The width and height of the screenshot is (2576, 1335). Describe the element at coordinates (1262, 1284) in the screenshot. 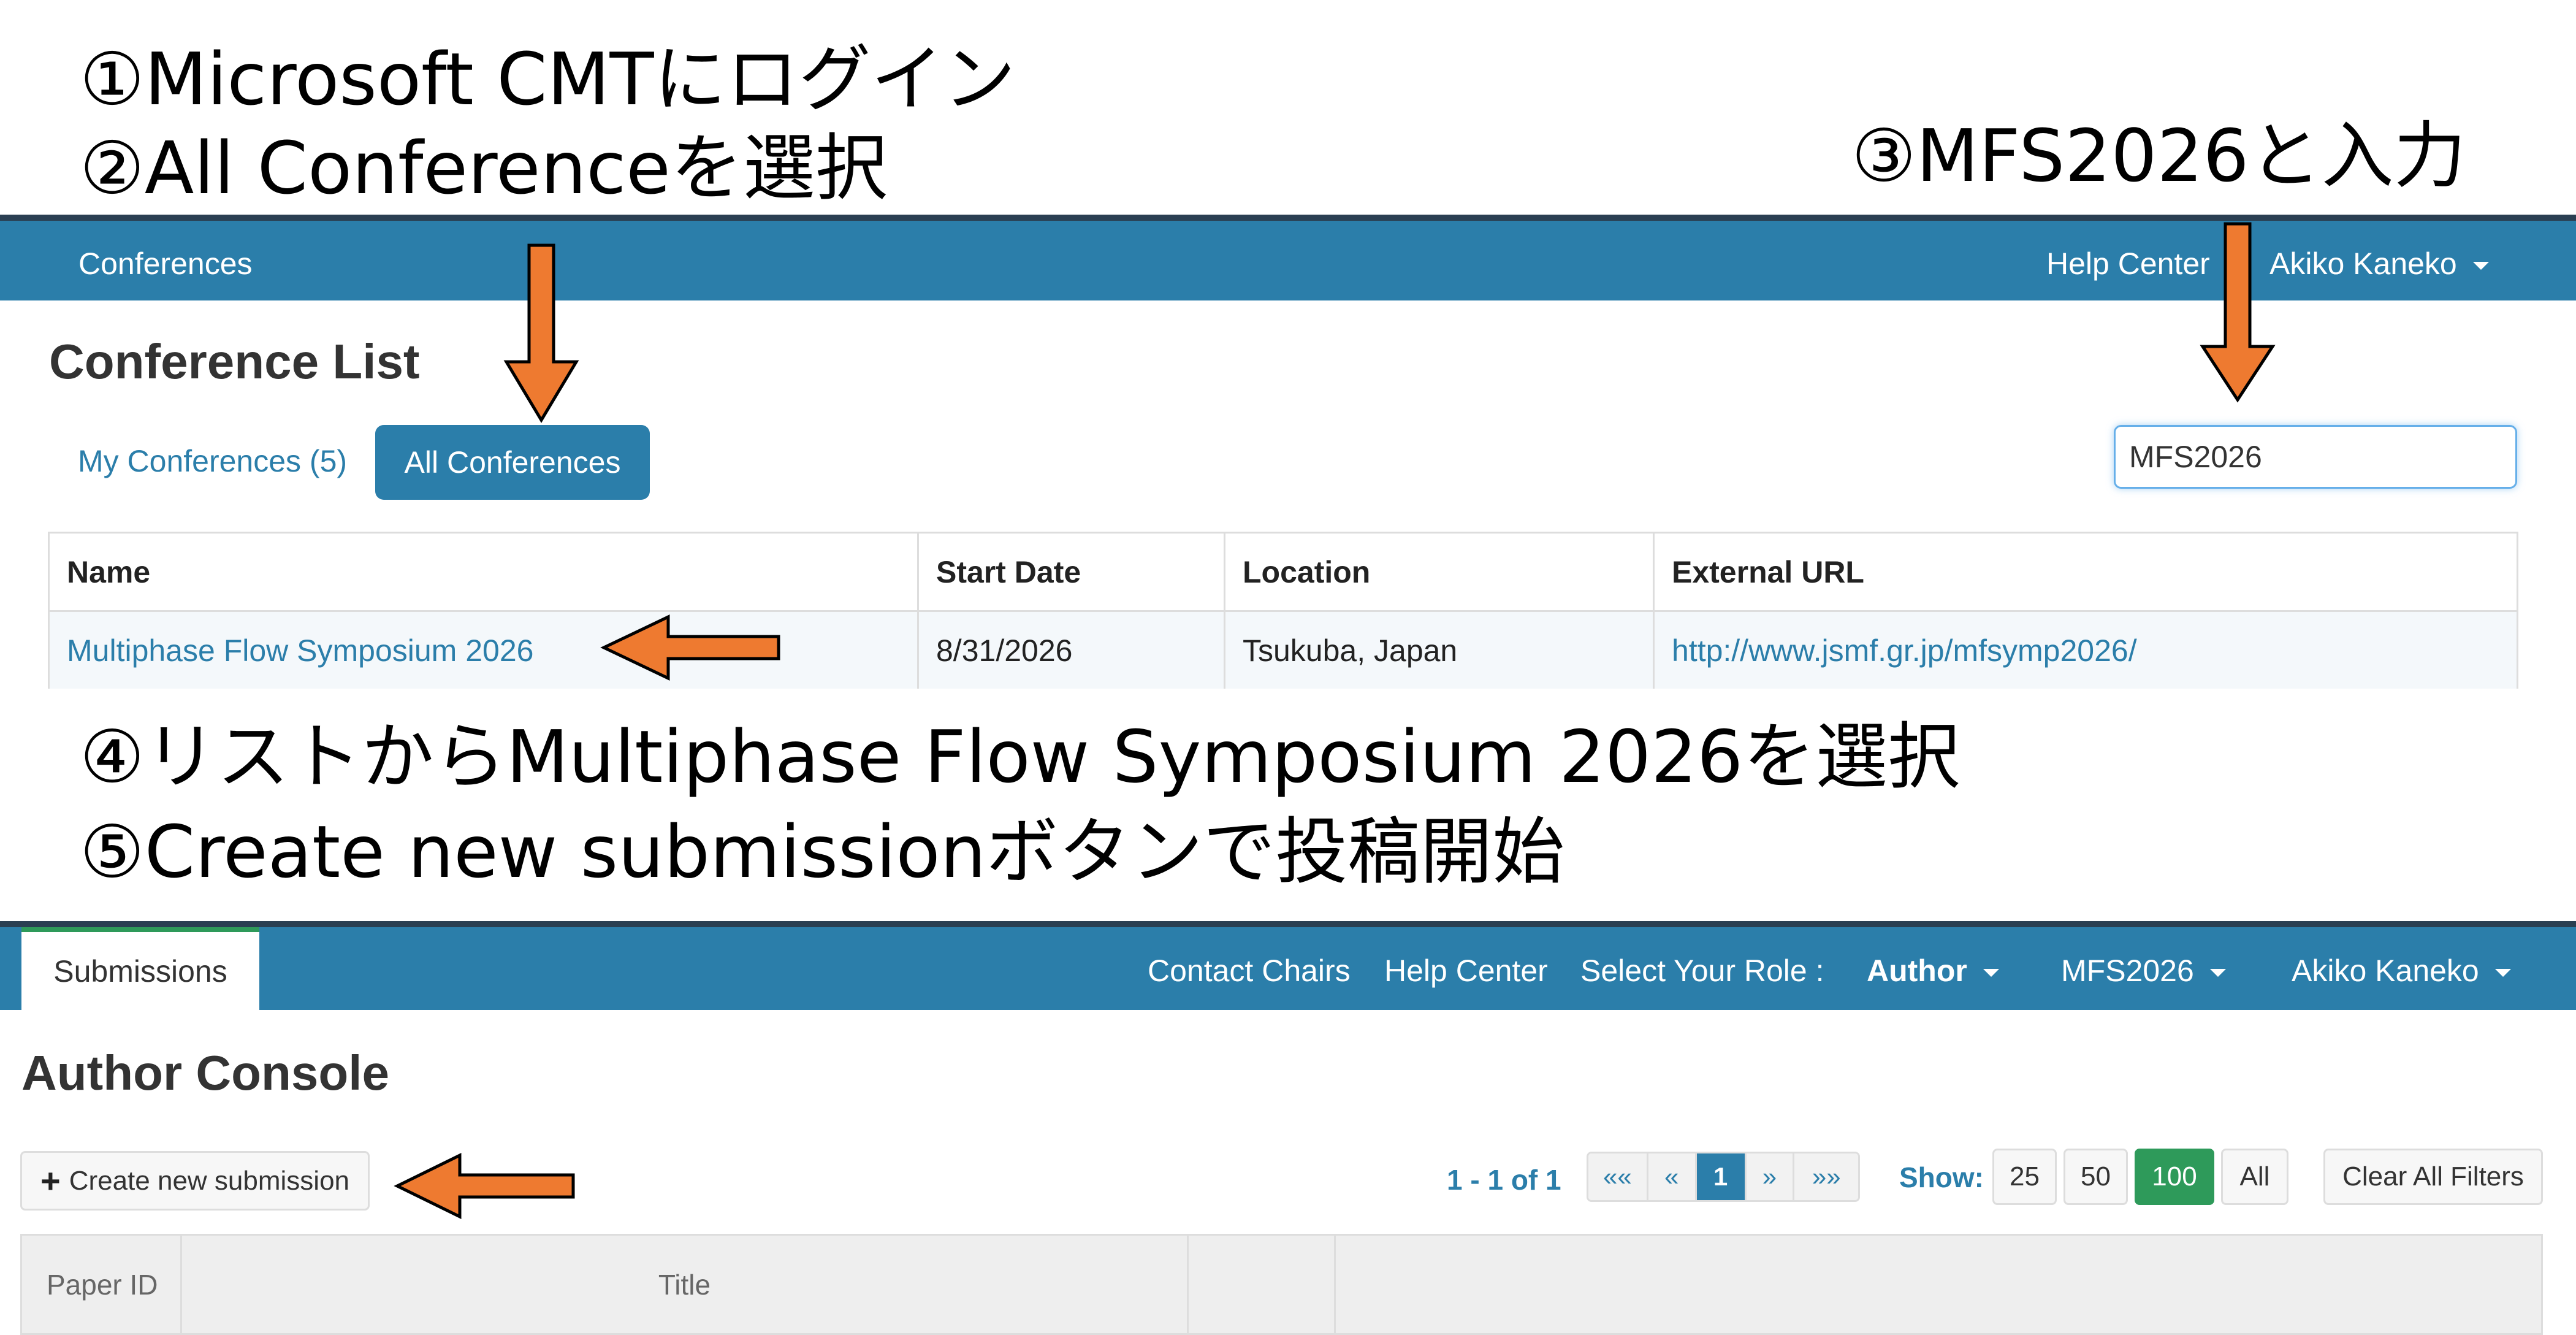

I see `column-header-blank` at that location.